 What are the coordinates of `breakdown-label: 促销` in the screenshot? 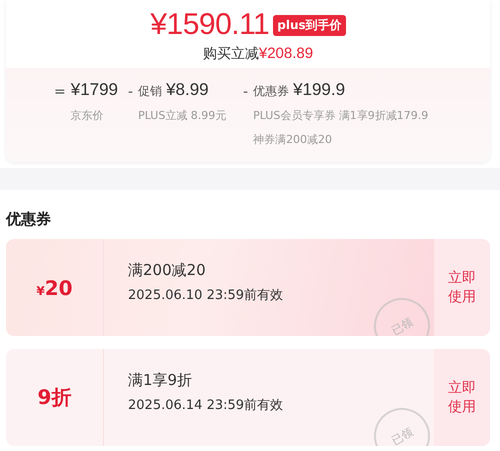 It's located at (150, 91).